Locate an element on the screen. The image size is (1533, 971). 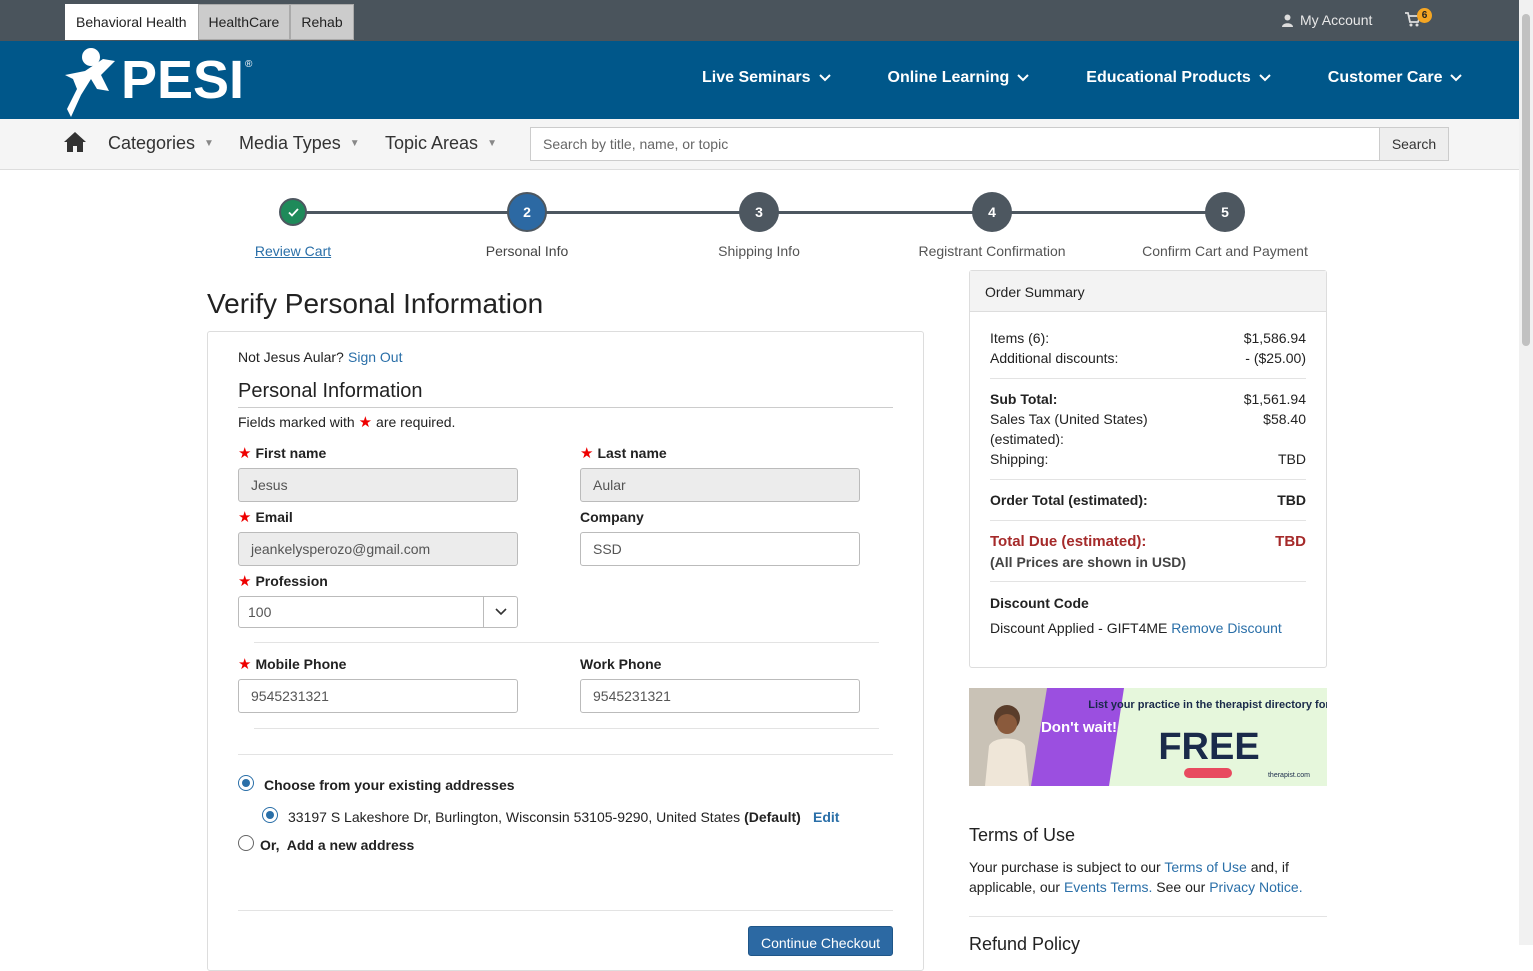
required-suffix: are required. is located at coordinates (416, 422).